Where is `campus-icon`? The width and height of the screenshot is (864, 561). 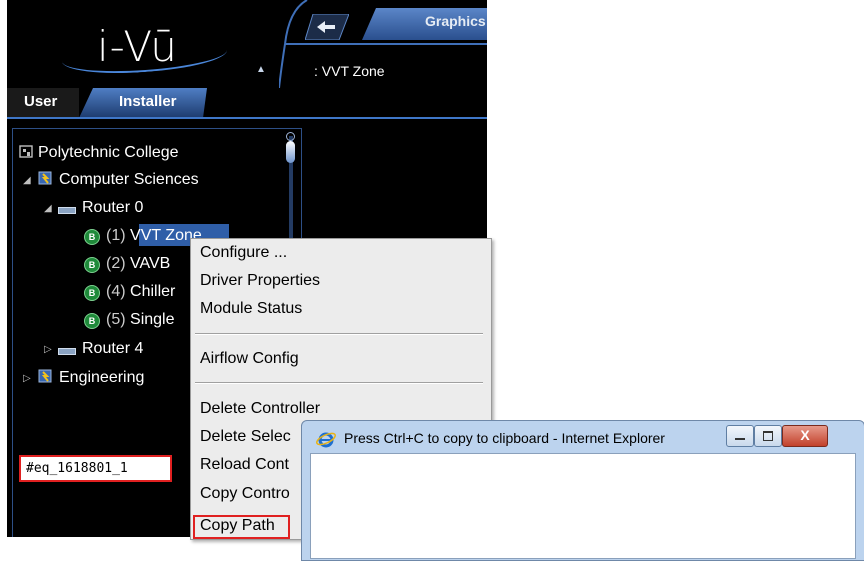 campus-icon is located at coordinates (26, 151).